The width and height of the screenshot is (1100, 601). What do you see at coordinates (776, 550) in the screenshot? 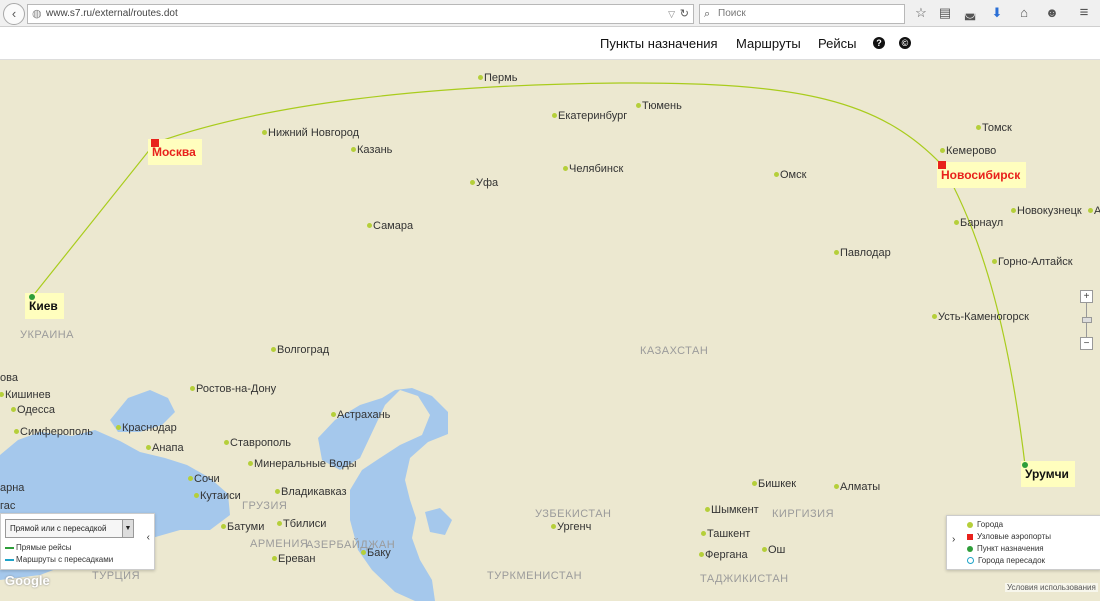
I see `city-label: Ош` at bounding box center [776, 550].